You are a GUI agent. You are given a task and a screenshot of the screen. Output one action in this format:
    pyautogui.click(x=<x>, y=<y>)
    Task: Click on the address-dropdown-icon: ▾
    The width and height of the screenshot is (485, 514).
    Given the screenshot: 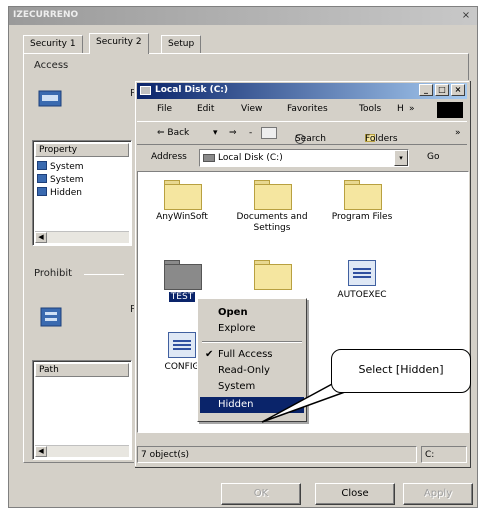 What is the action you would take?
    pyautogui.click(x=401, y=158)
    